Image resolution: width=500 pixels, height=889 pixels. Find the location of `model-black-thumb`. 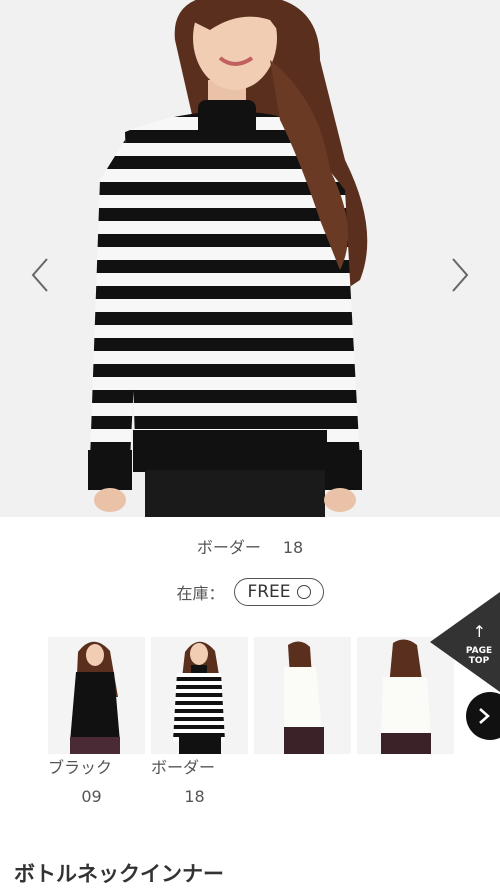

model-black-thumb is located at coordinates (96, 695).